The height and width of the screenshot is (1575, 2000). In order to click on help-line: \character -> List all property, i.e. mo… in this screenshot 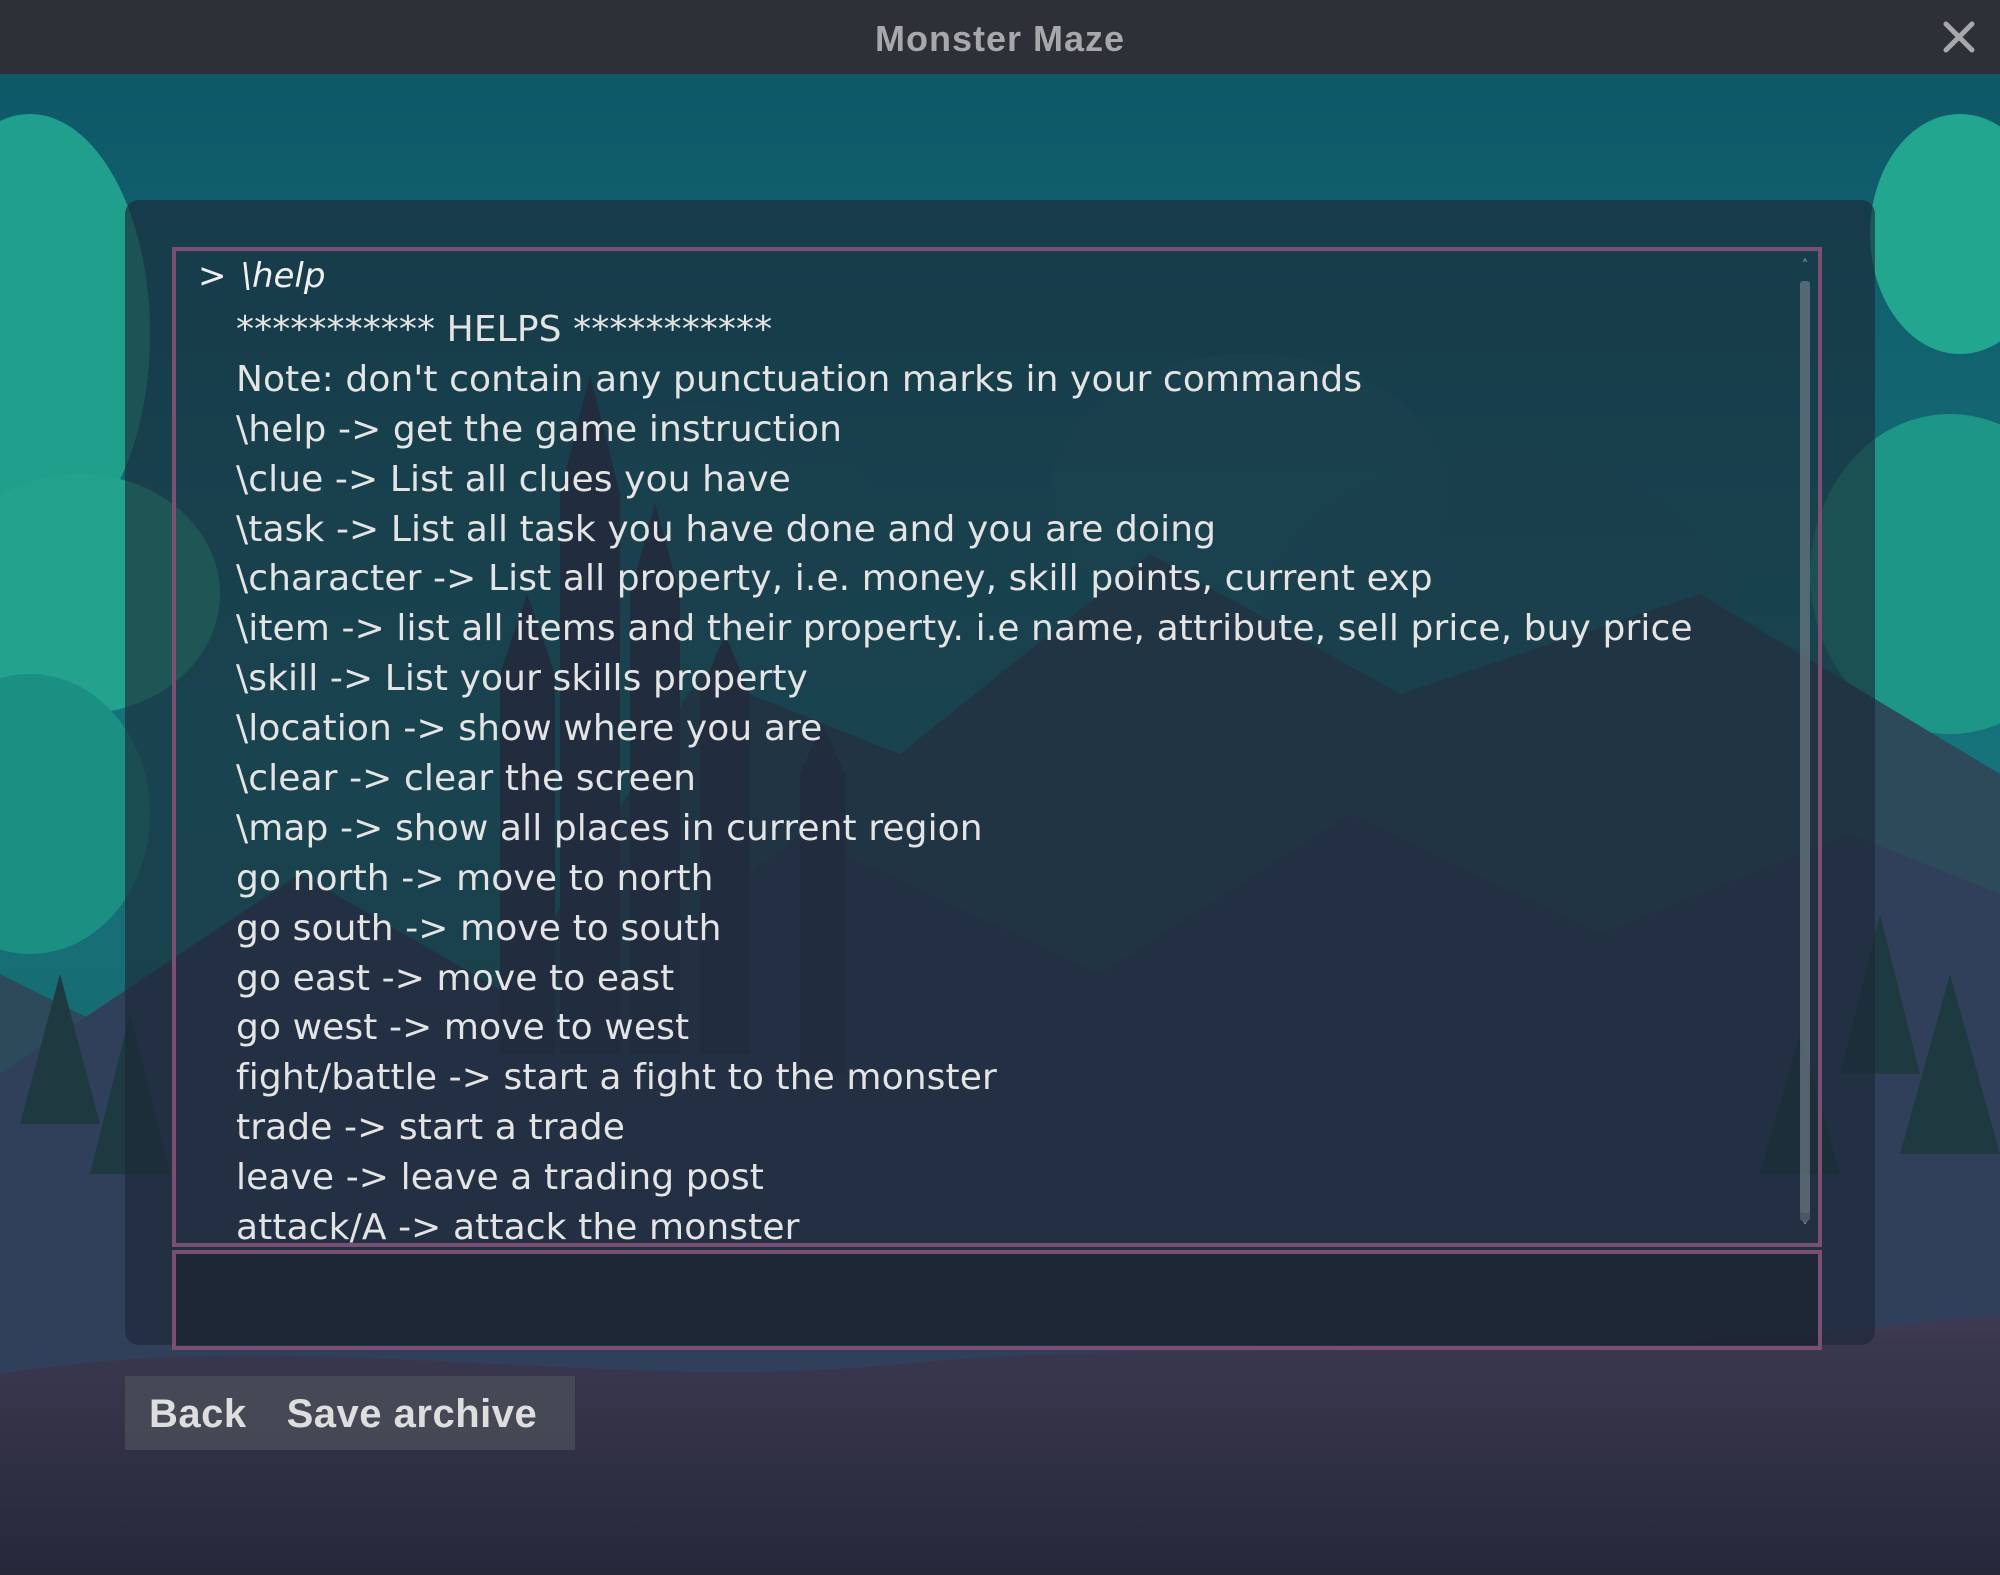, I will do `click(834, 579)`.